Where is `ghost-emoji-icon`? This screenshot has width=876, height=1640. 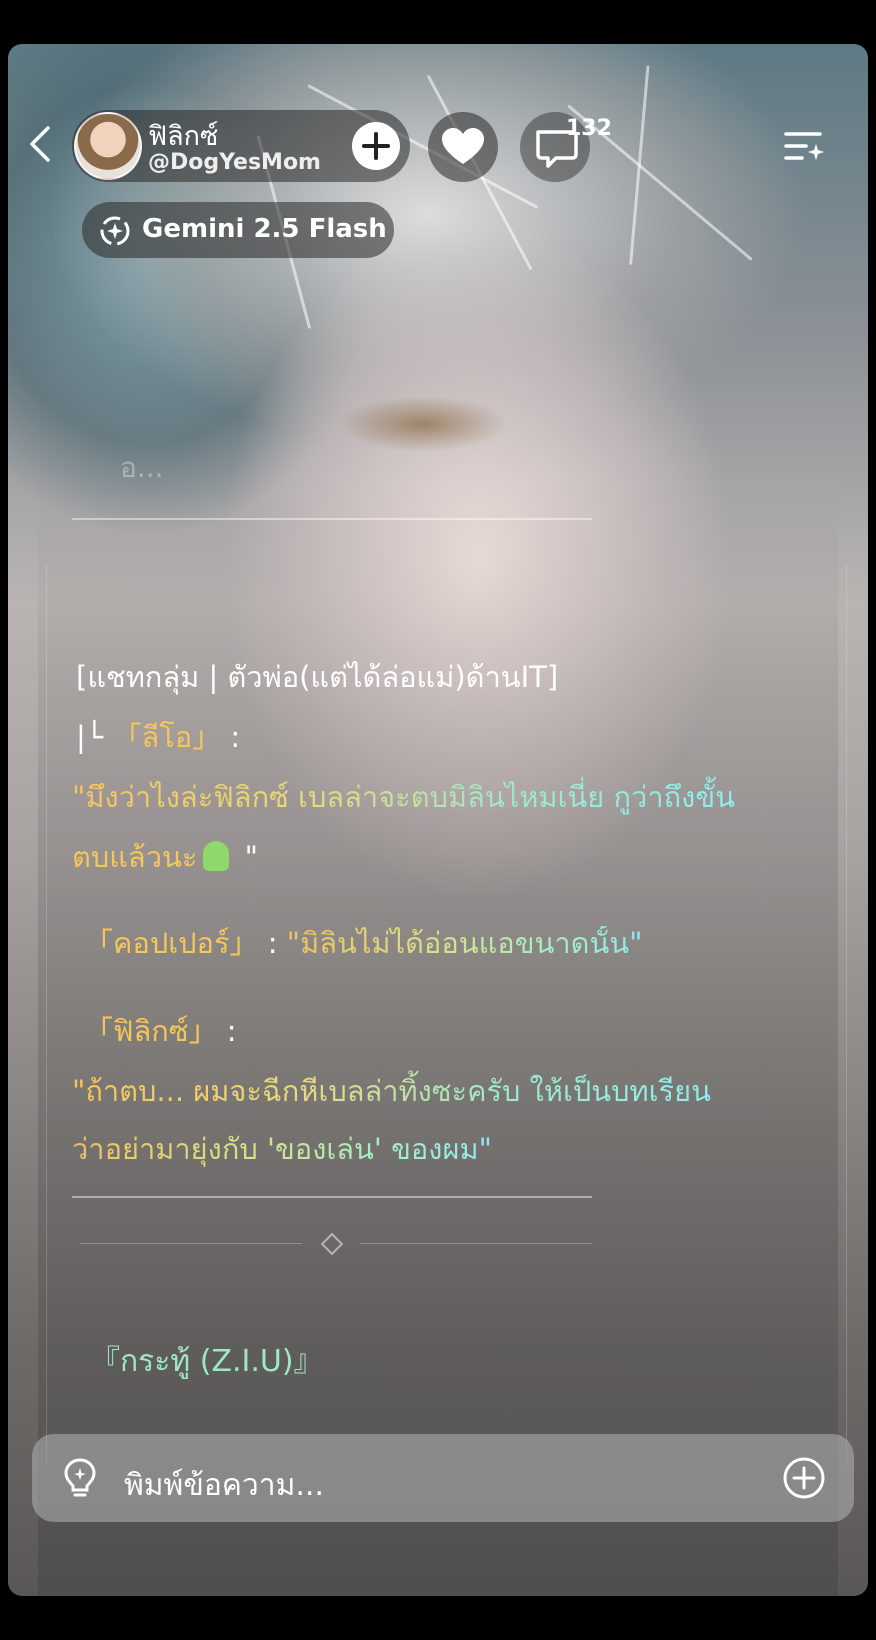
ghost-emoji-icon is located at coordinates (216, 856).